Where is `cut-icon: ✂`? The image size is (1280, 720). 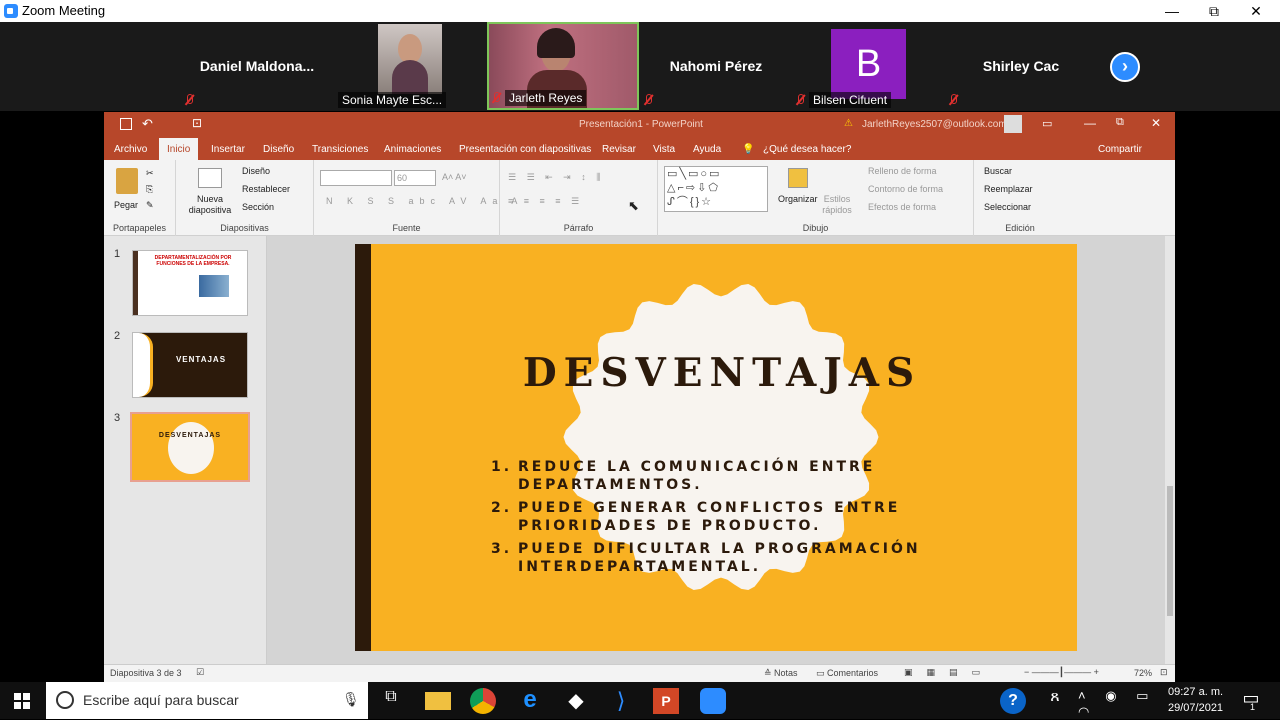 cut-icon: ✂ is located at coordinates (150, 173).